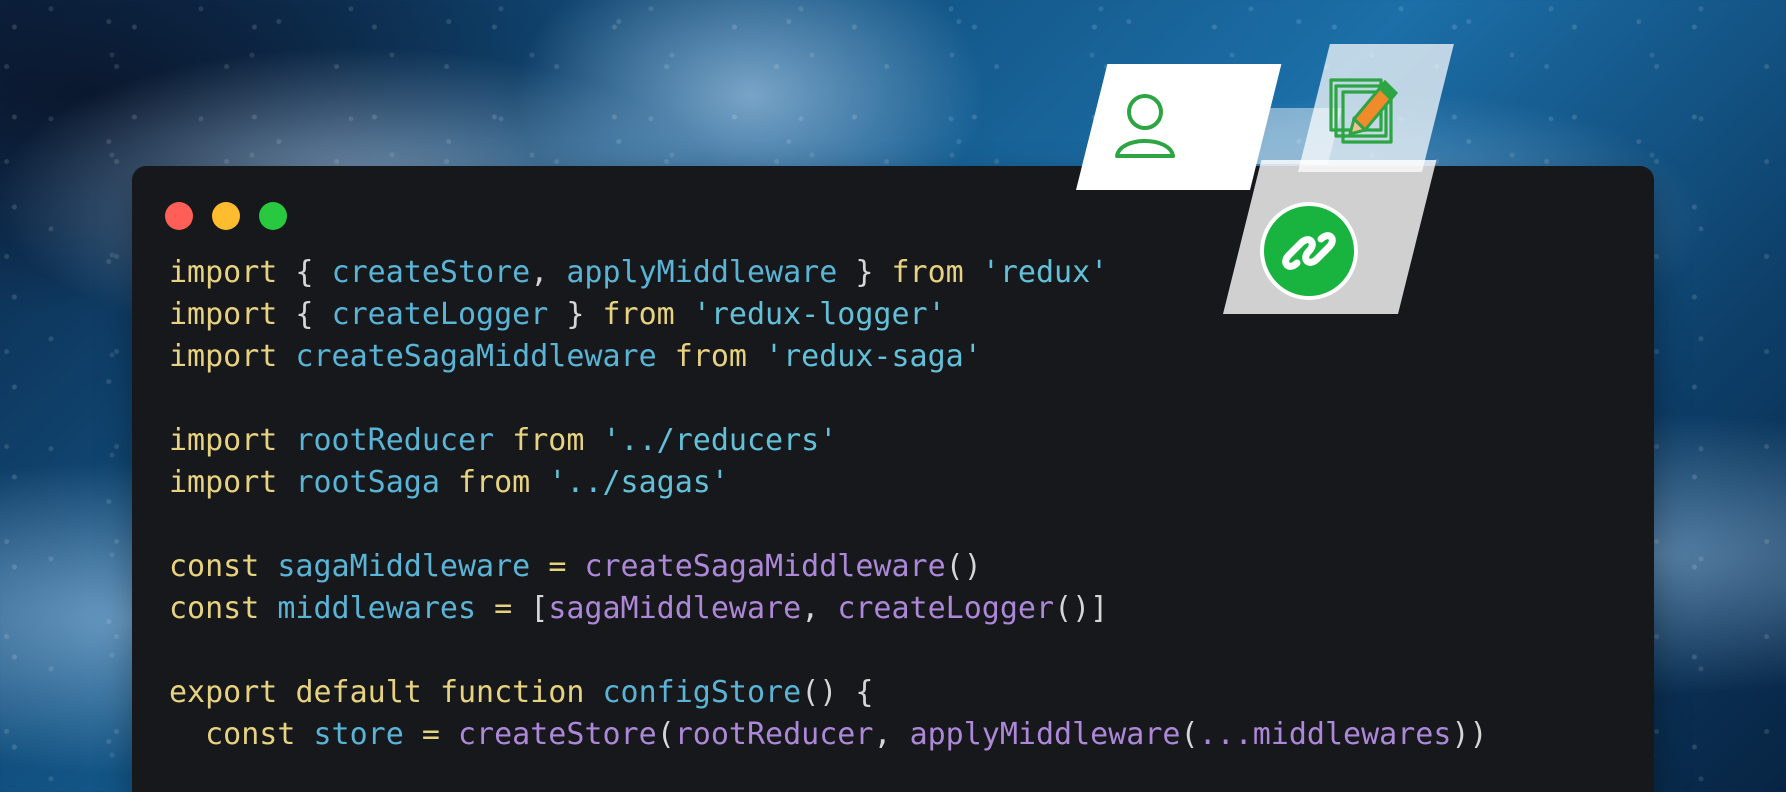 The height and width of the screenshot is (792, 1786). What do you see at coordinates (223, 692) in the screenshot?
I see `code-token: export` at bounding box center [223, 692].